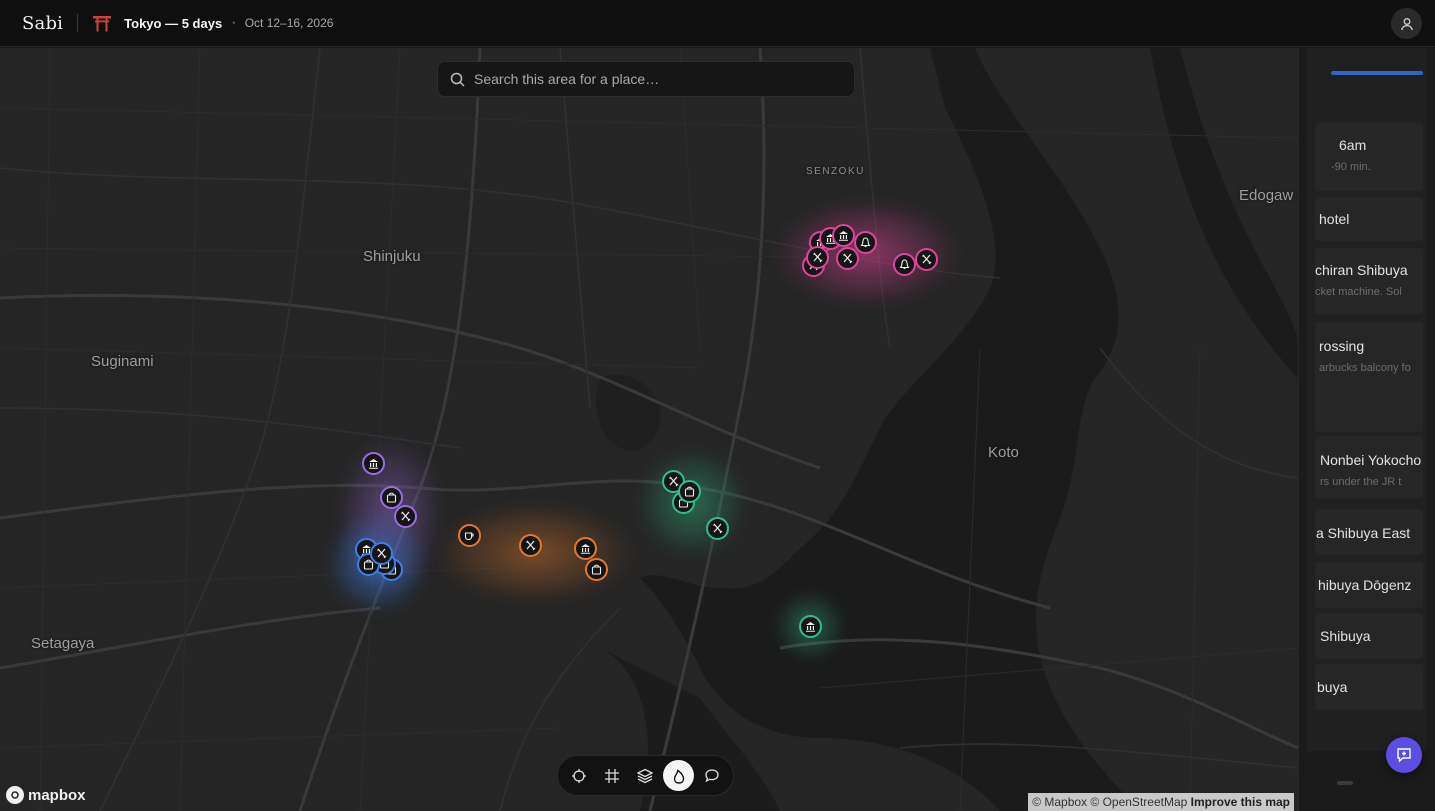 The width and height of the screenshot is (1435, 811). Describe the element at coordinates (1353, 145) in the screenshot. I see `itinerary-item-title: 6am` at that location.